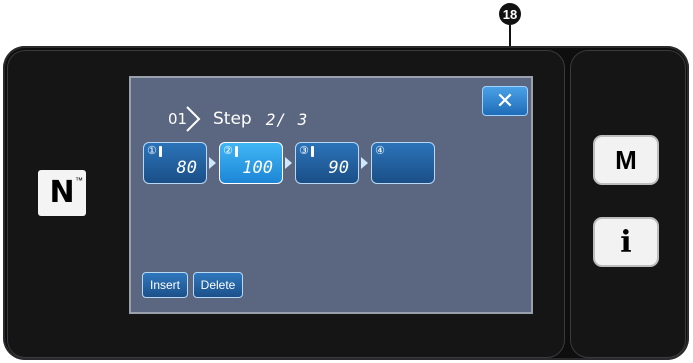 This screenshot has width=693, height=363. What do you see at coordinates (403, 163) in the screenshot?
I see `step-button-4: ④` at bounding box center [403, 163].